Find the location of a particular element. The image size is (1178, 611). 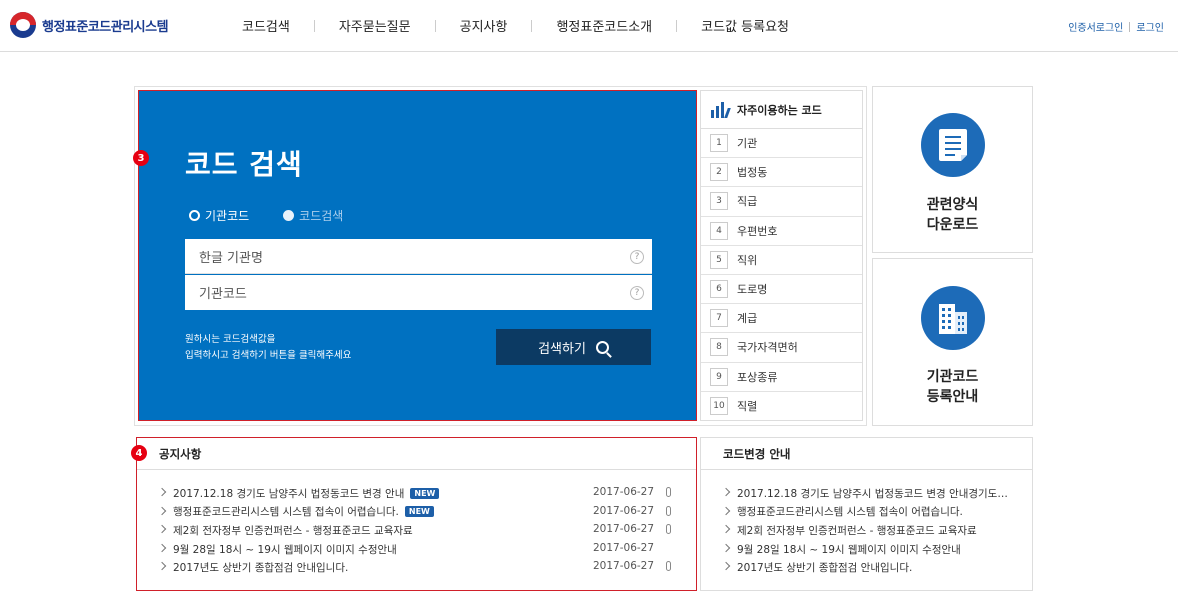

logo: 행정표준코드관리시스템 is located at coordinates (89, 25).